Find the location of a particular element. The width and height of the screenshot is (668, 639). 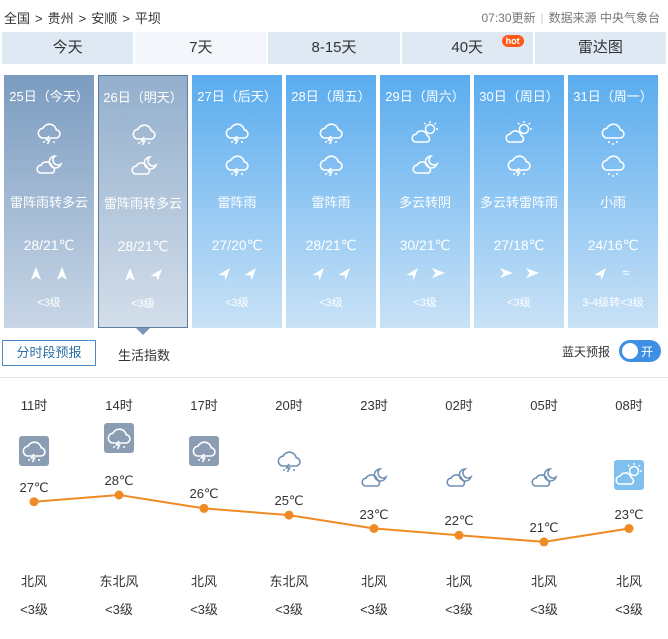

top-bar: 全国 > 贵州 > 安顺 > 平坝 07:30更新 | 数据来源 中央气象台 is located at coordinates (334, 16).